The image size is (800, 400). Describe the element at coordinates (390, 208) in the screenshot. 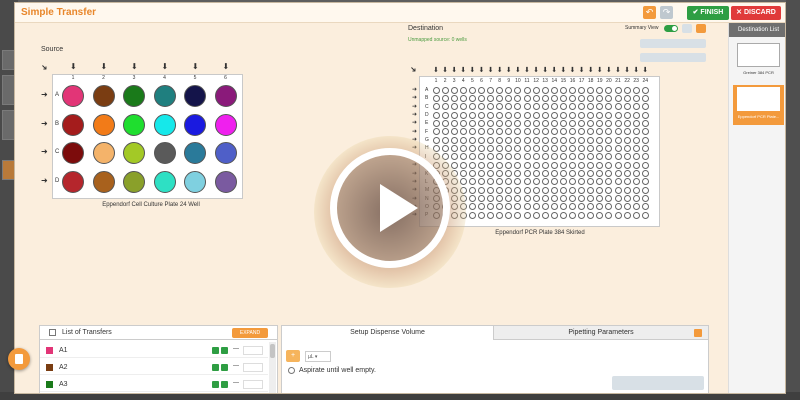

I see `video-play-button` at that location.